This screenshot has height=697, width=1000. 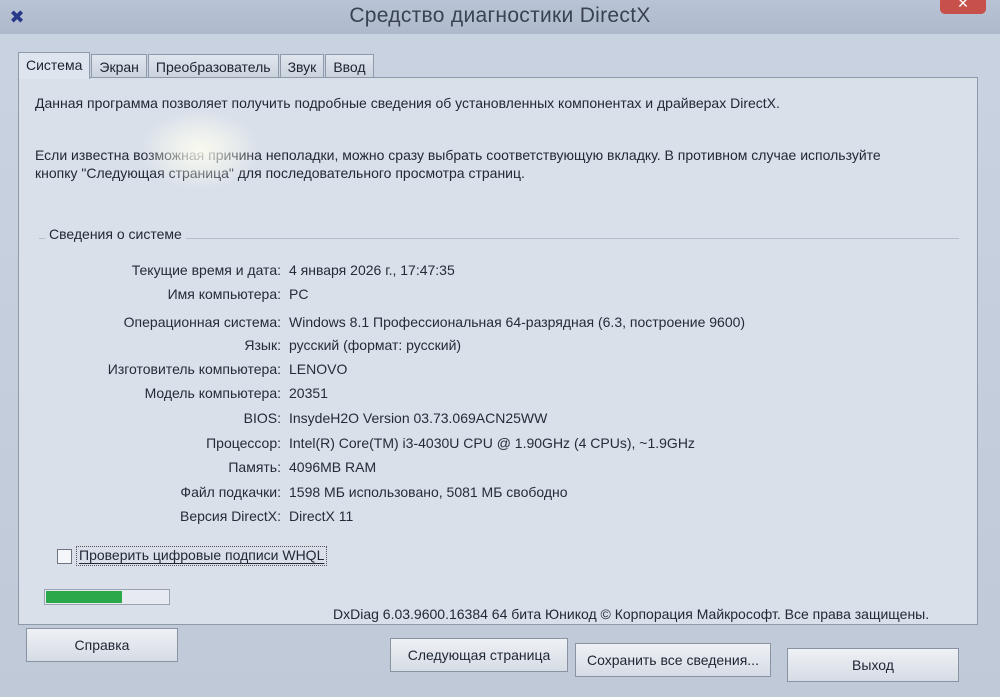 What do you see at coordinates (243, 443) in the screenshot?
I see `info-label: Процессор:` at bounding box center [243, 443].